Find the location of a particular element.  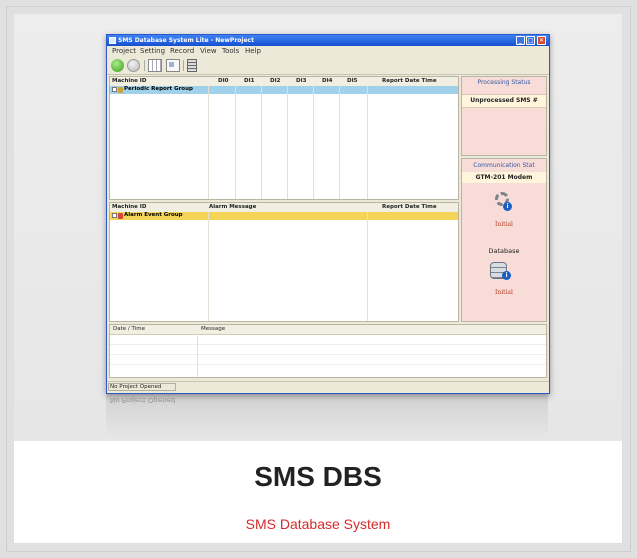

caption-subtitle: SMS Database System is located at coordinates (318, 524).